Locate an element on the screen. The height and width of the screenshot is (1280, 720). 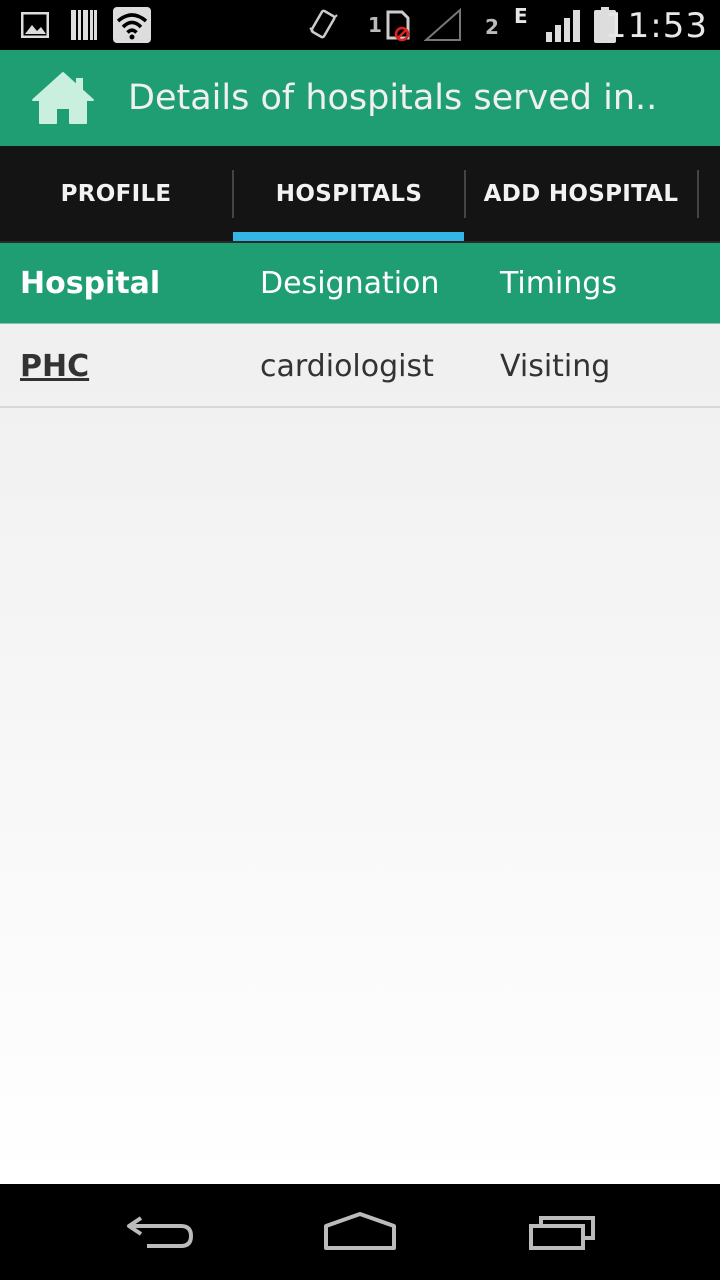
page-title: Details of hospitals served in.. is located at coordinates (393, 98).